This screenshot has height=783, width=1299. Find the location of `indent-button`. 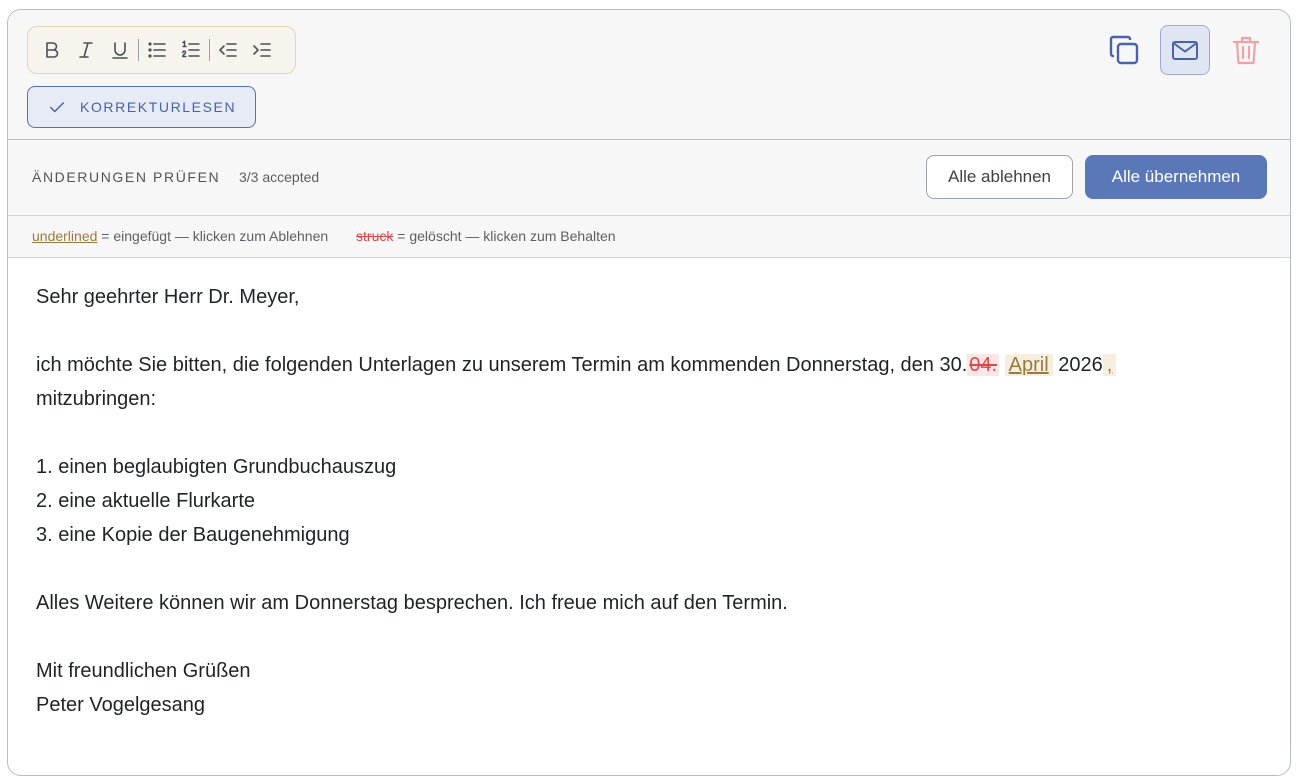

indent-button is located at coordinates (262, 50).